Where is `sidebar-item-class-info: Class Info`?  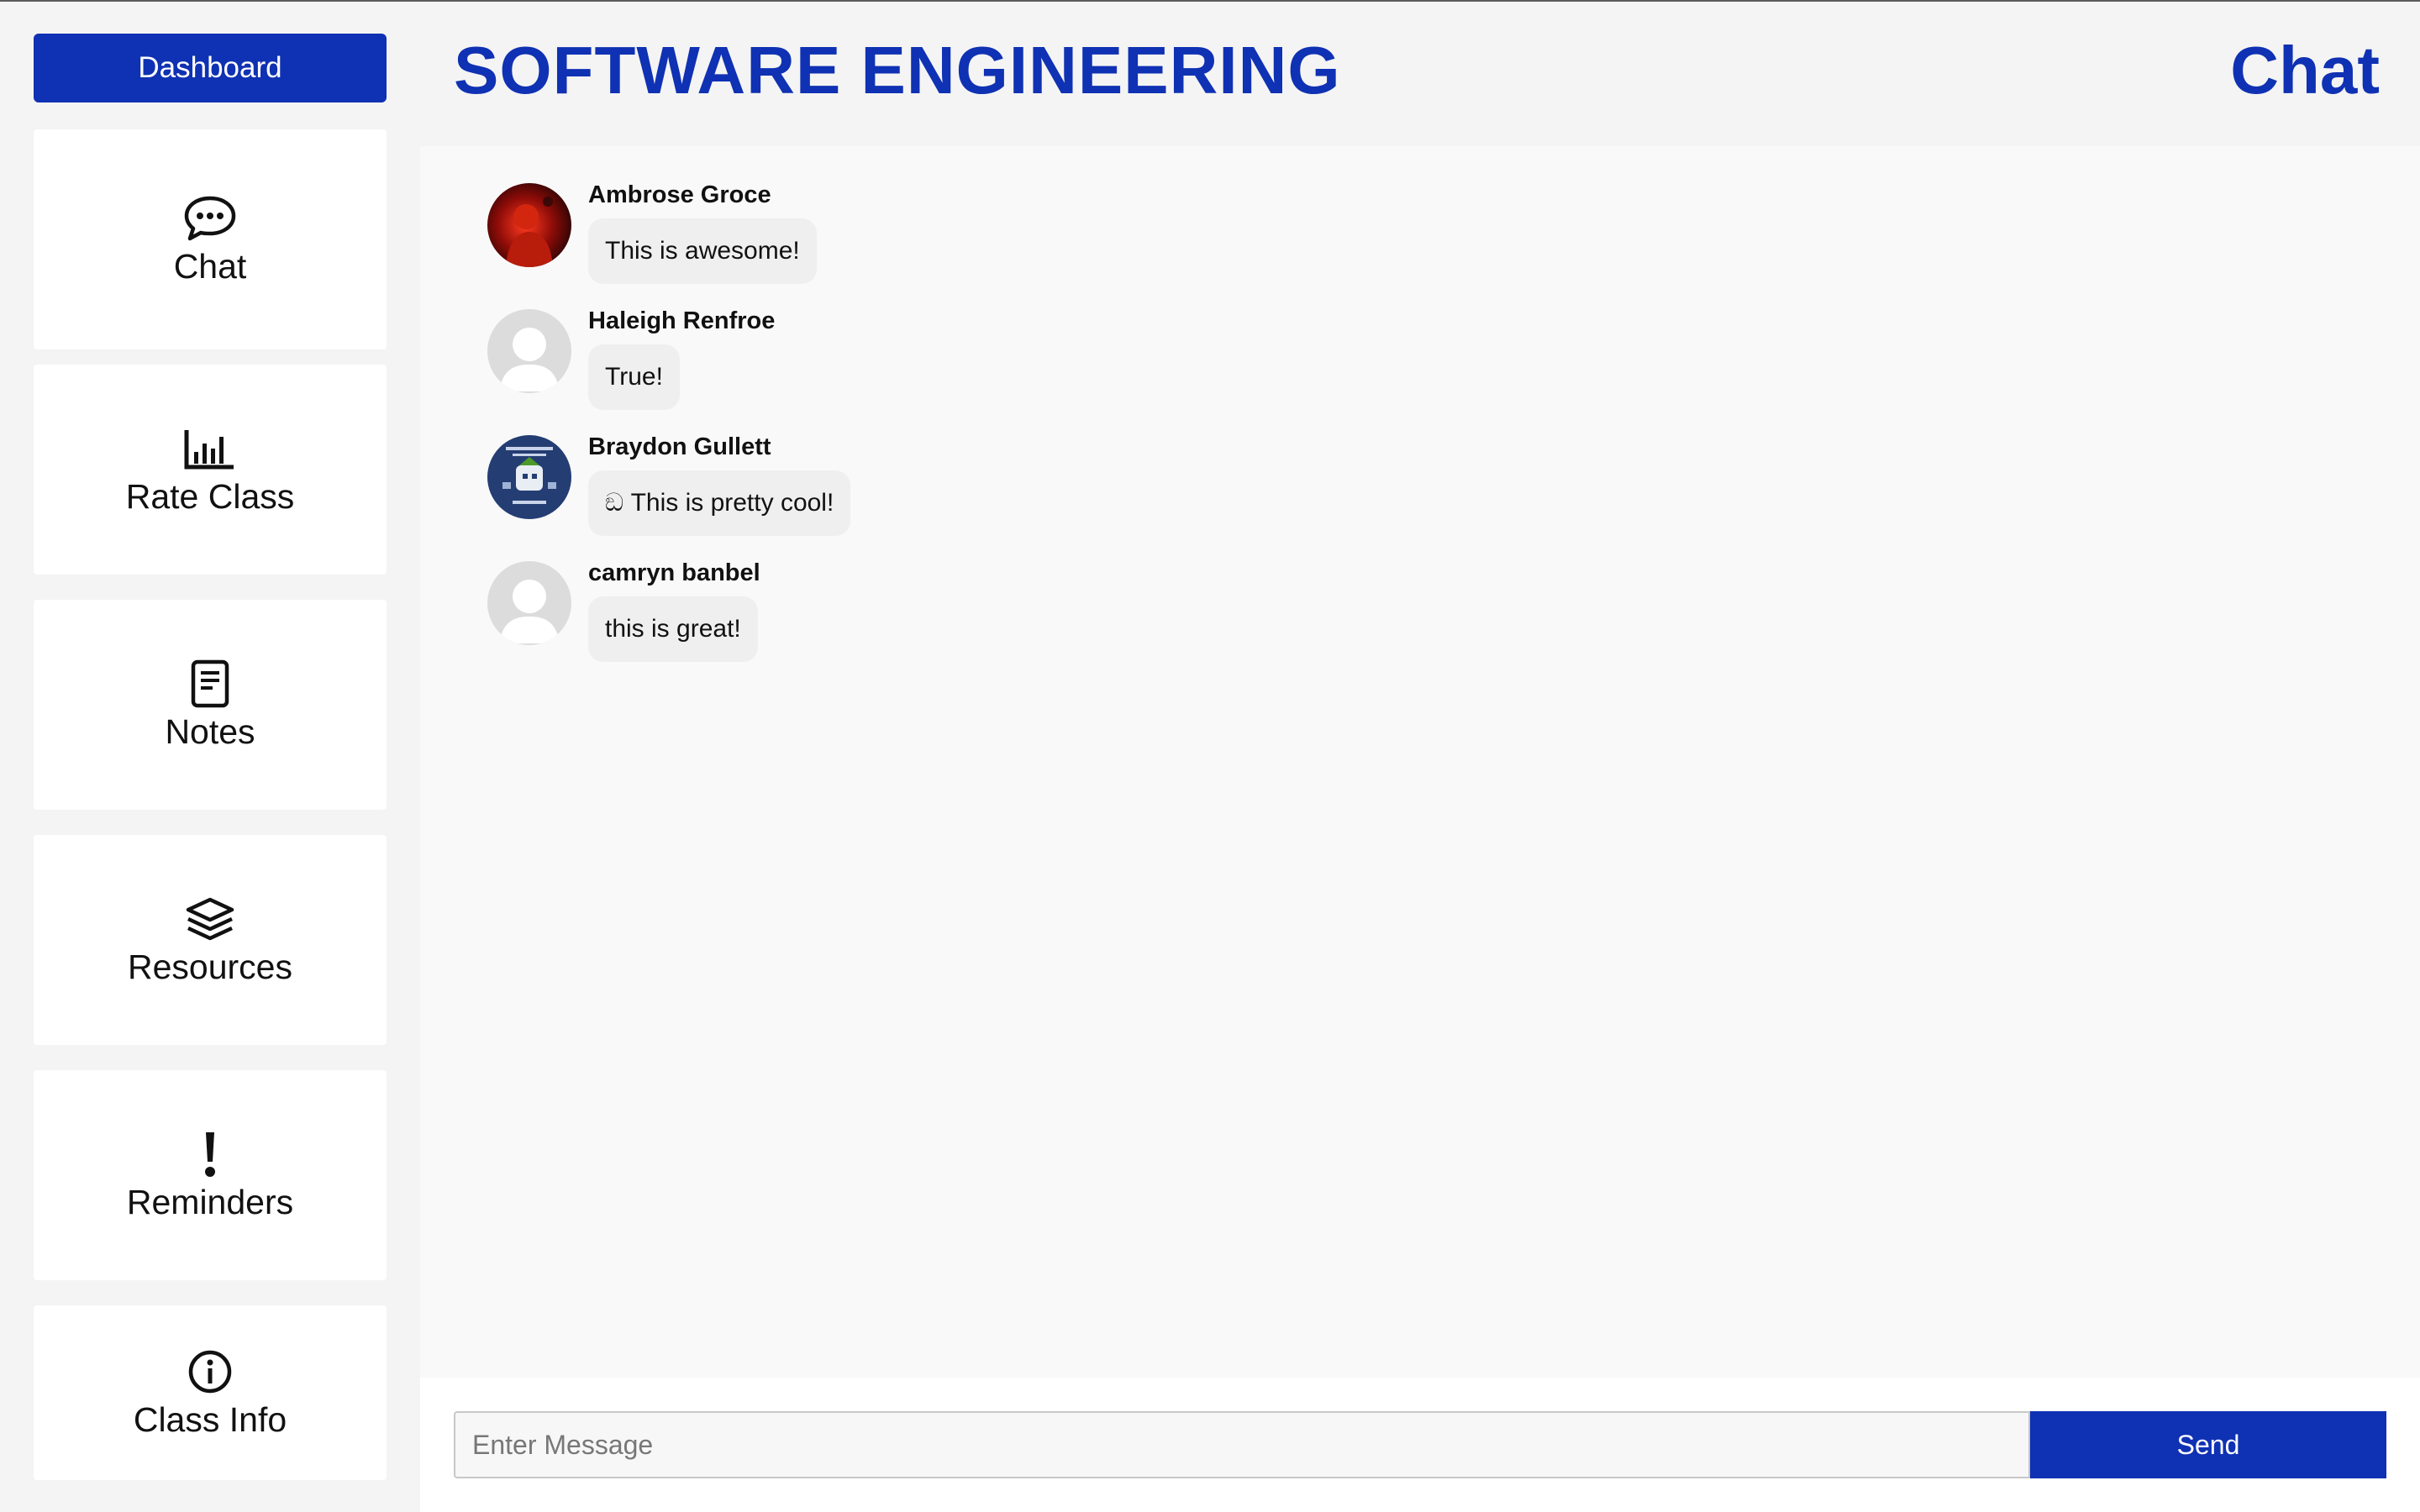
sidebar-item-class-info: Class Info is located at coordinates (210, 1392).